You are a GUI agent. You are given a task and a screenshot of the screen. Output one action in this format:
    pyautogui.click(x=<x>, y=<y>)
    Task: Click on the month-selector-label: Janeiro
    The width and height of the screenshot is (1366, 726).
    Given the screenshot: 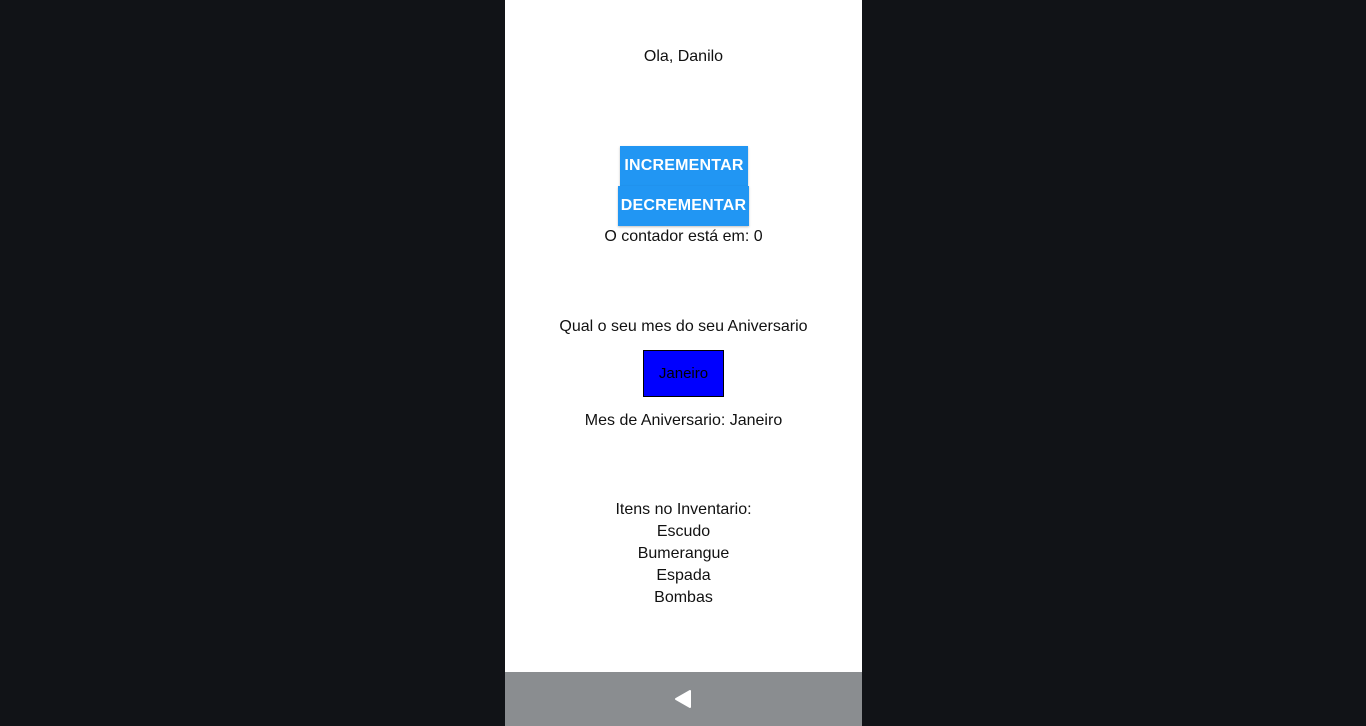 What is the action you would take?
    pyautogui.click(x=683, y=373)
    